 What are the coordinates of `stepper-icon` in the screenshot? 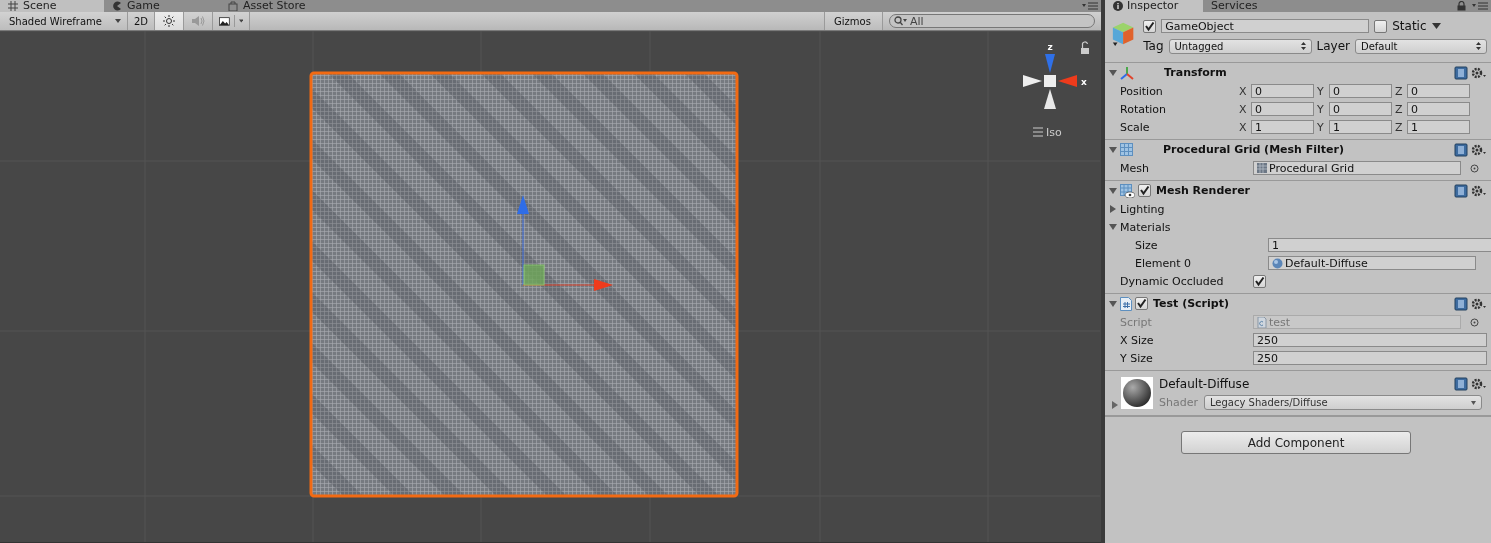 It's located at (1478, 46).